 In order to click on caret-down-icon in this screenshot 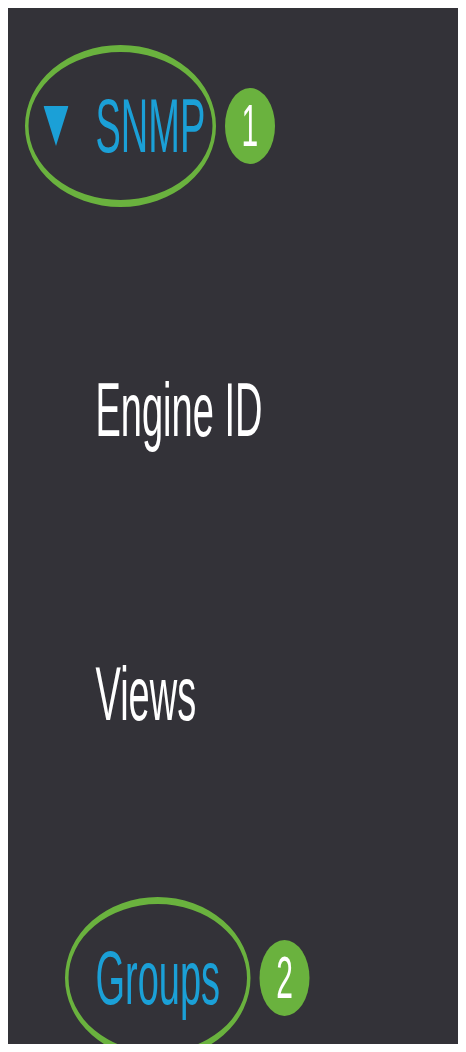, I will do `click(56, 126)`.